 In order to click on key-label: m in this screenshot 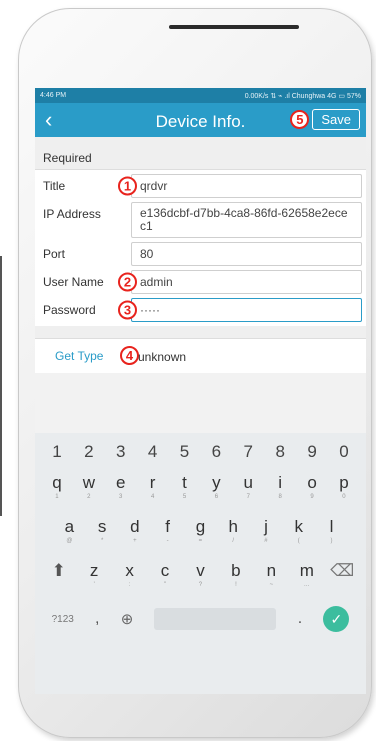, I will do `click(306, 570)`.